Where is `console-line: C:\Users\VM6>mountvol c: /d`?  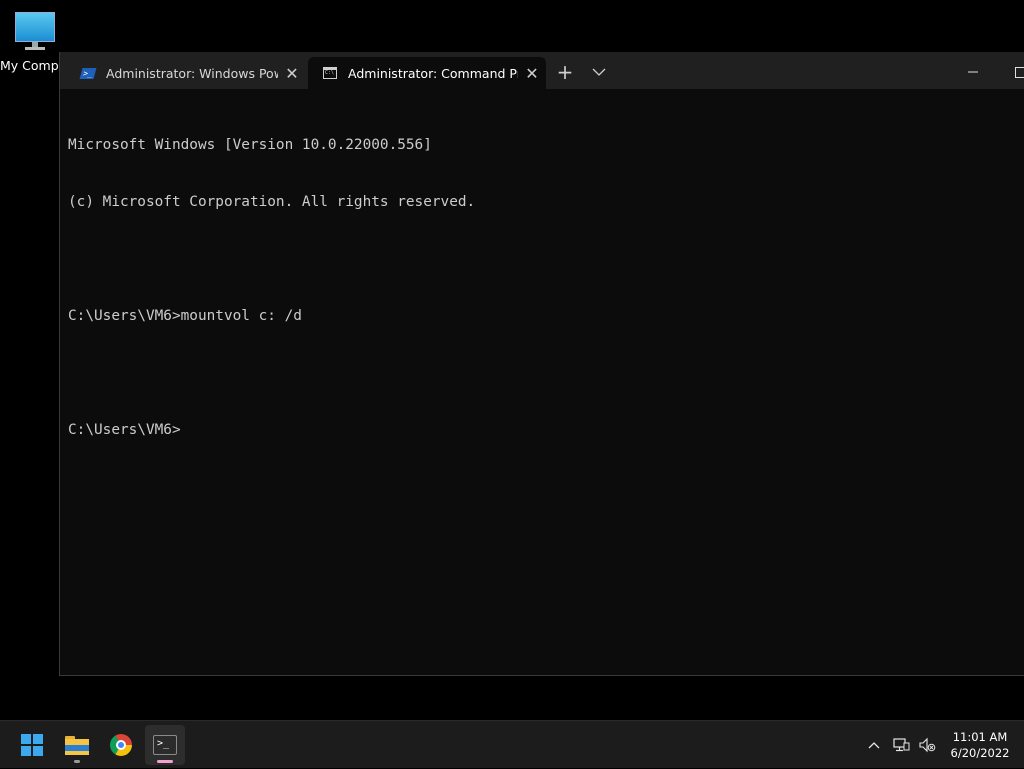 console-line: C:\Users\VM6>mountvol c: /d is located at coordinates (546, 316).